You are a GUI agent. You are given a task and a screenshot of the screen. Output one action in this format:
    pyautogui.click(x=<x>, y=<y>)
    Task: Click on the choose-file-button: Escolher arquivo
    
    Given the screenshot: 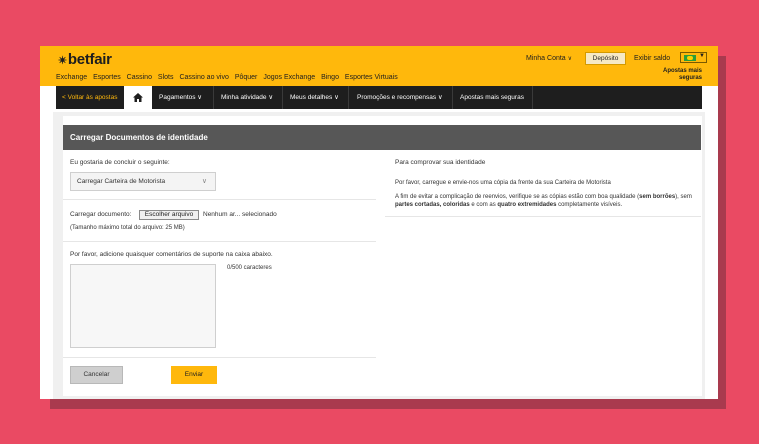 What is the action you would take?
    pyautogui.click(x=169, y=215)
    